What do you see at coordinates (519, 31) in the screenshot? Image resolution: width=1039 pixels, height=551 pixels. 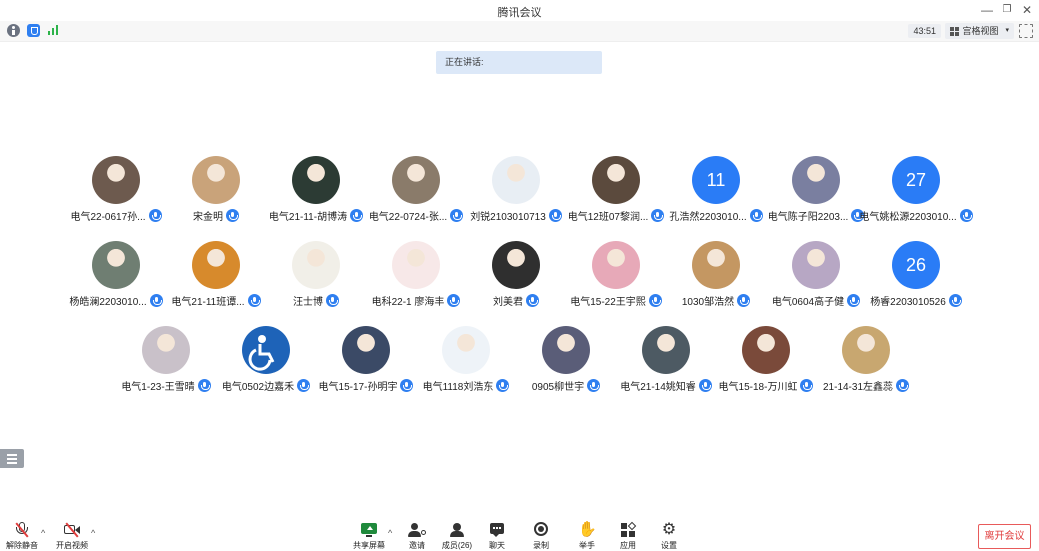 I see `meeting-info-bar: 43:51 宫格视图 ▾` at bounding box center [519, 31].